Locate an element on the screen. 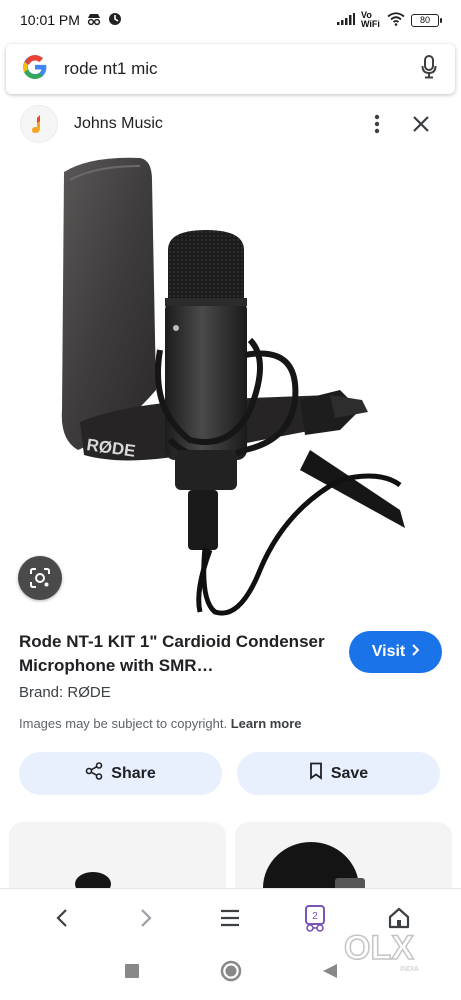 This screenshot has width=461, height=1000. square-icon is located at coordinates (131, 970).